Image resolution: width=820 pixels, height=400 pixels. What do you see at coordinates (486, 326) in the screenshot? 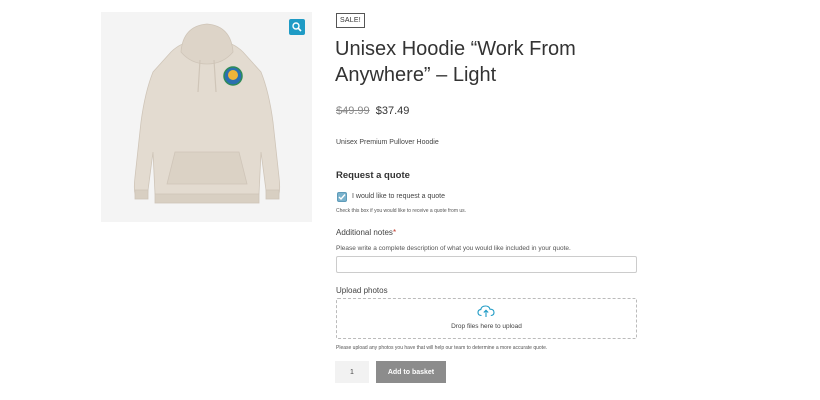
I see `dropzone-text: Drop files here to upload` at bounding box center [486, 326].